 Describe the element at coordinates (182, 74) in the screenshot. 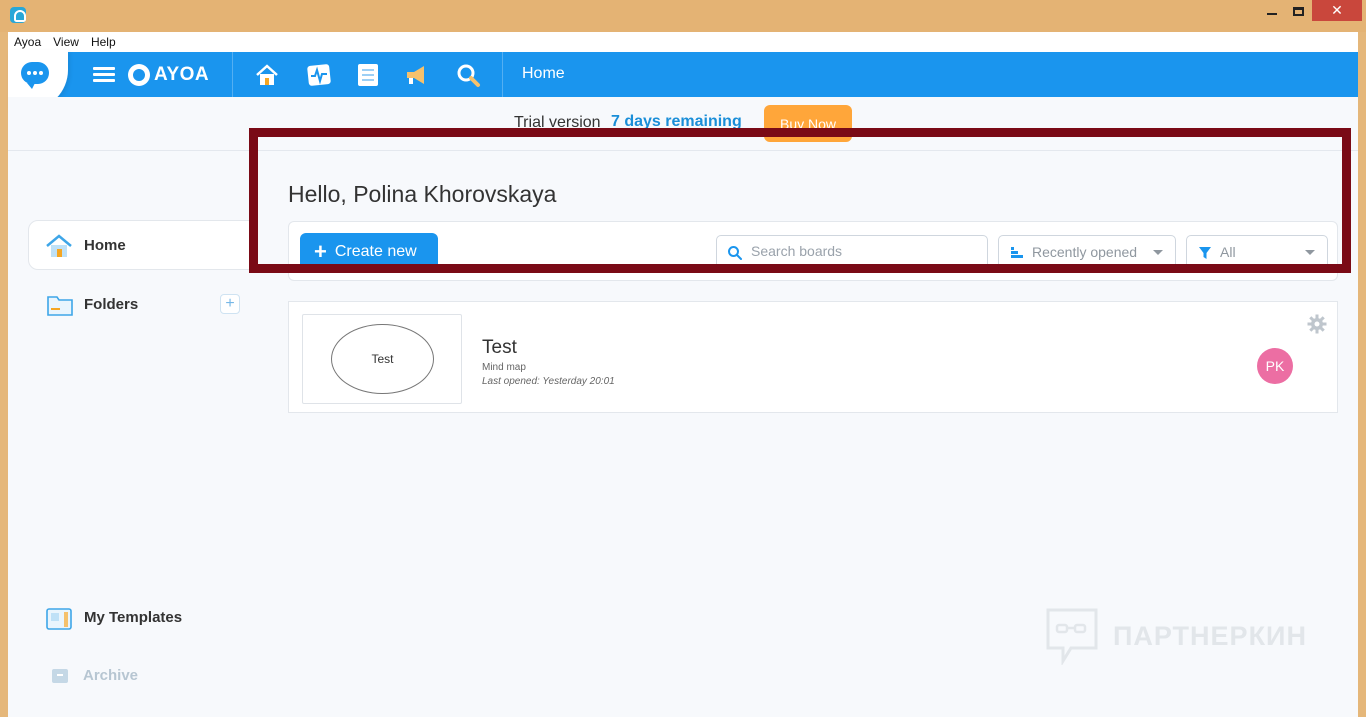

I see `logo-text: AYOA` at that location.